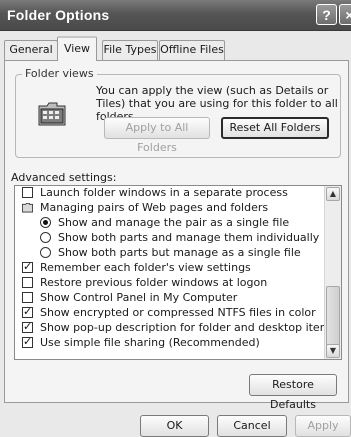 The height and width of the screenshot is (437, 351). What do you see at coordinates (332, 272) in the screenshot?
I see `vertical-scrollbar: ▲ ▼` at bounding box center [332, 272].